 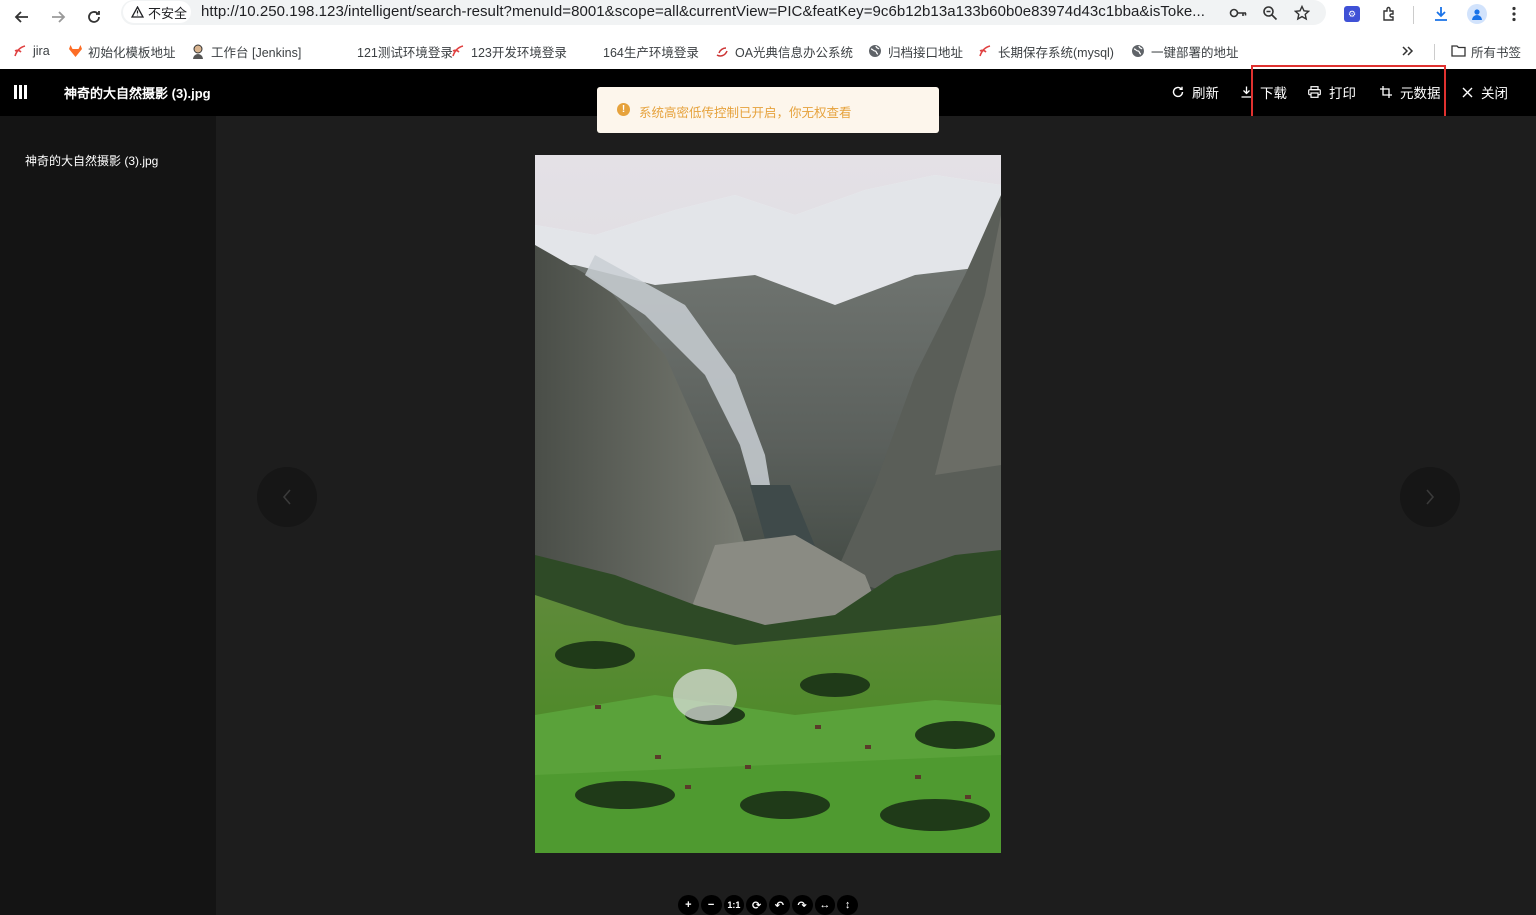 What do you see at coordinates (1458, 51) in the screenshot?
I see `folder-icon` at bounding box center [1458, 51].